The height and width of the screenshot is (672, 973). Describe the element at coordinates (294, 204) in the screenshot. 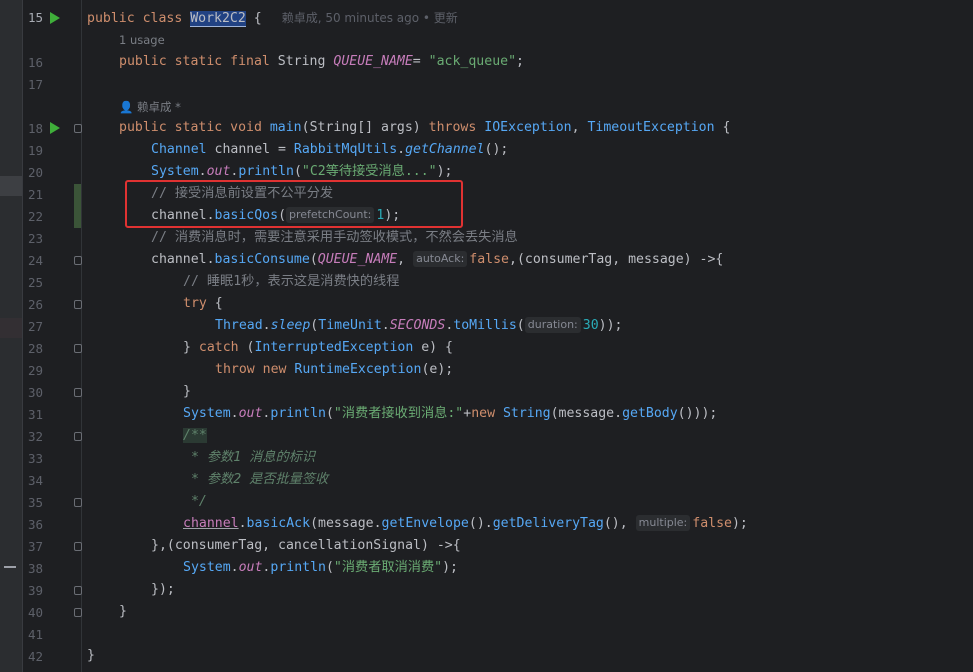

I see `annotation-highlight-box` at that location.